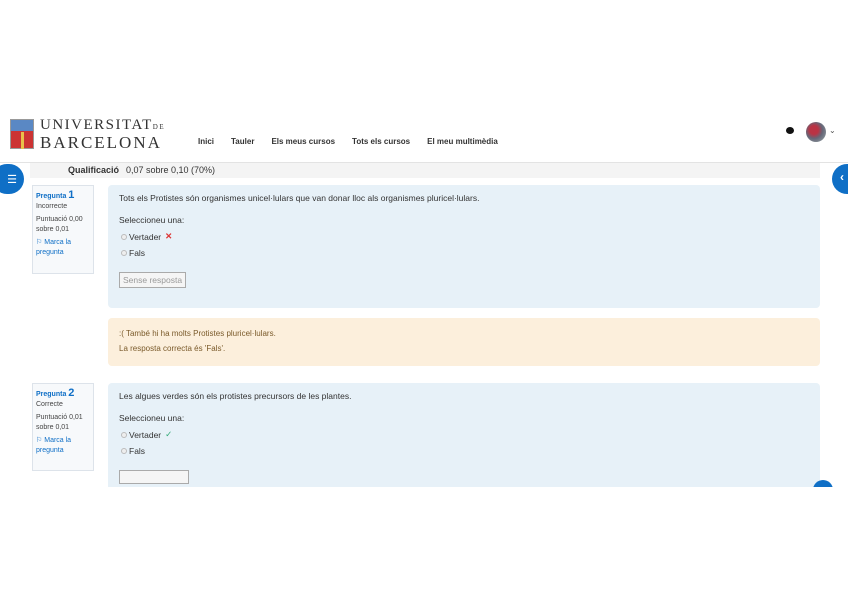  Describe the element at coordinates (303, 141) in the screenshot. I see `nav-my-courses: Els meus cursos` at that location.